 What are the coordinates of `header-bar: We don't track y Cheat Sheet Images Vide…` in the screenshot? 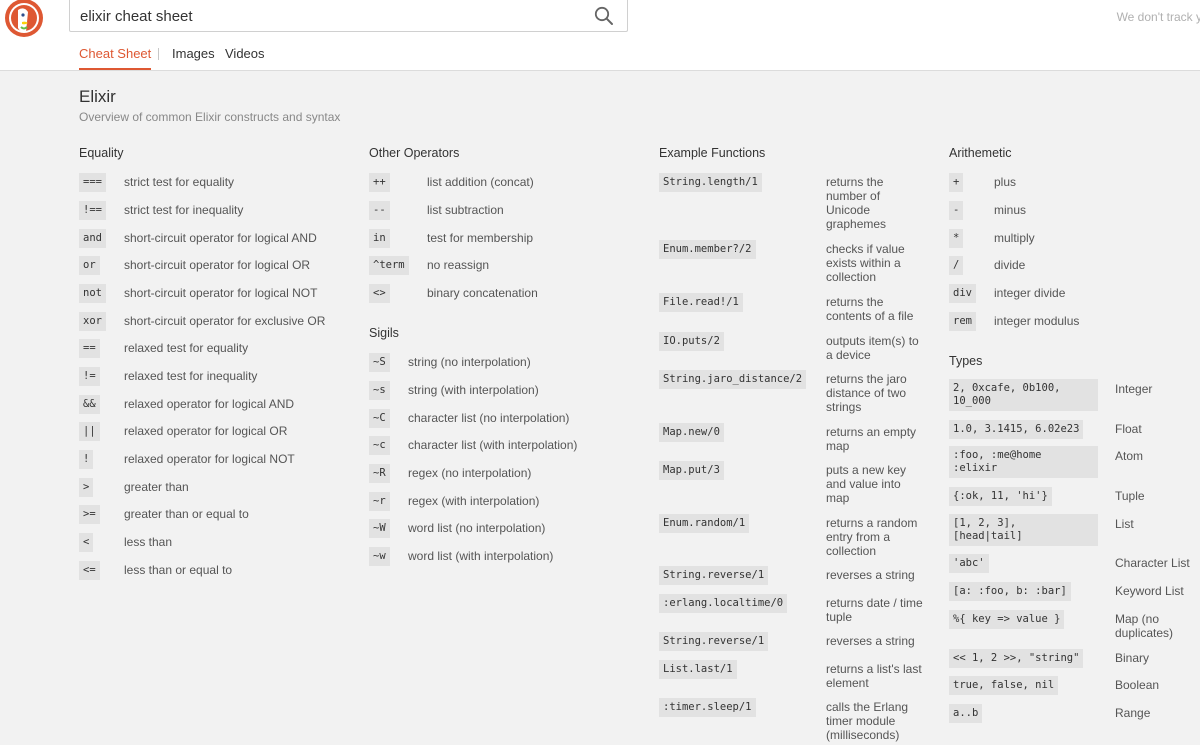 It's located at (600, 35).